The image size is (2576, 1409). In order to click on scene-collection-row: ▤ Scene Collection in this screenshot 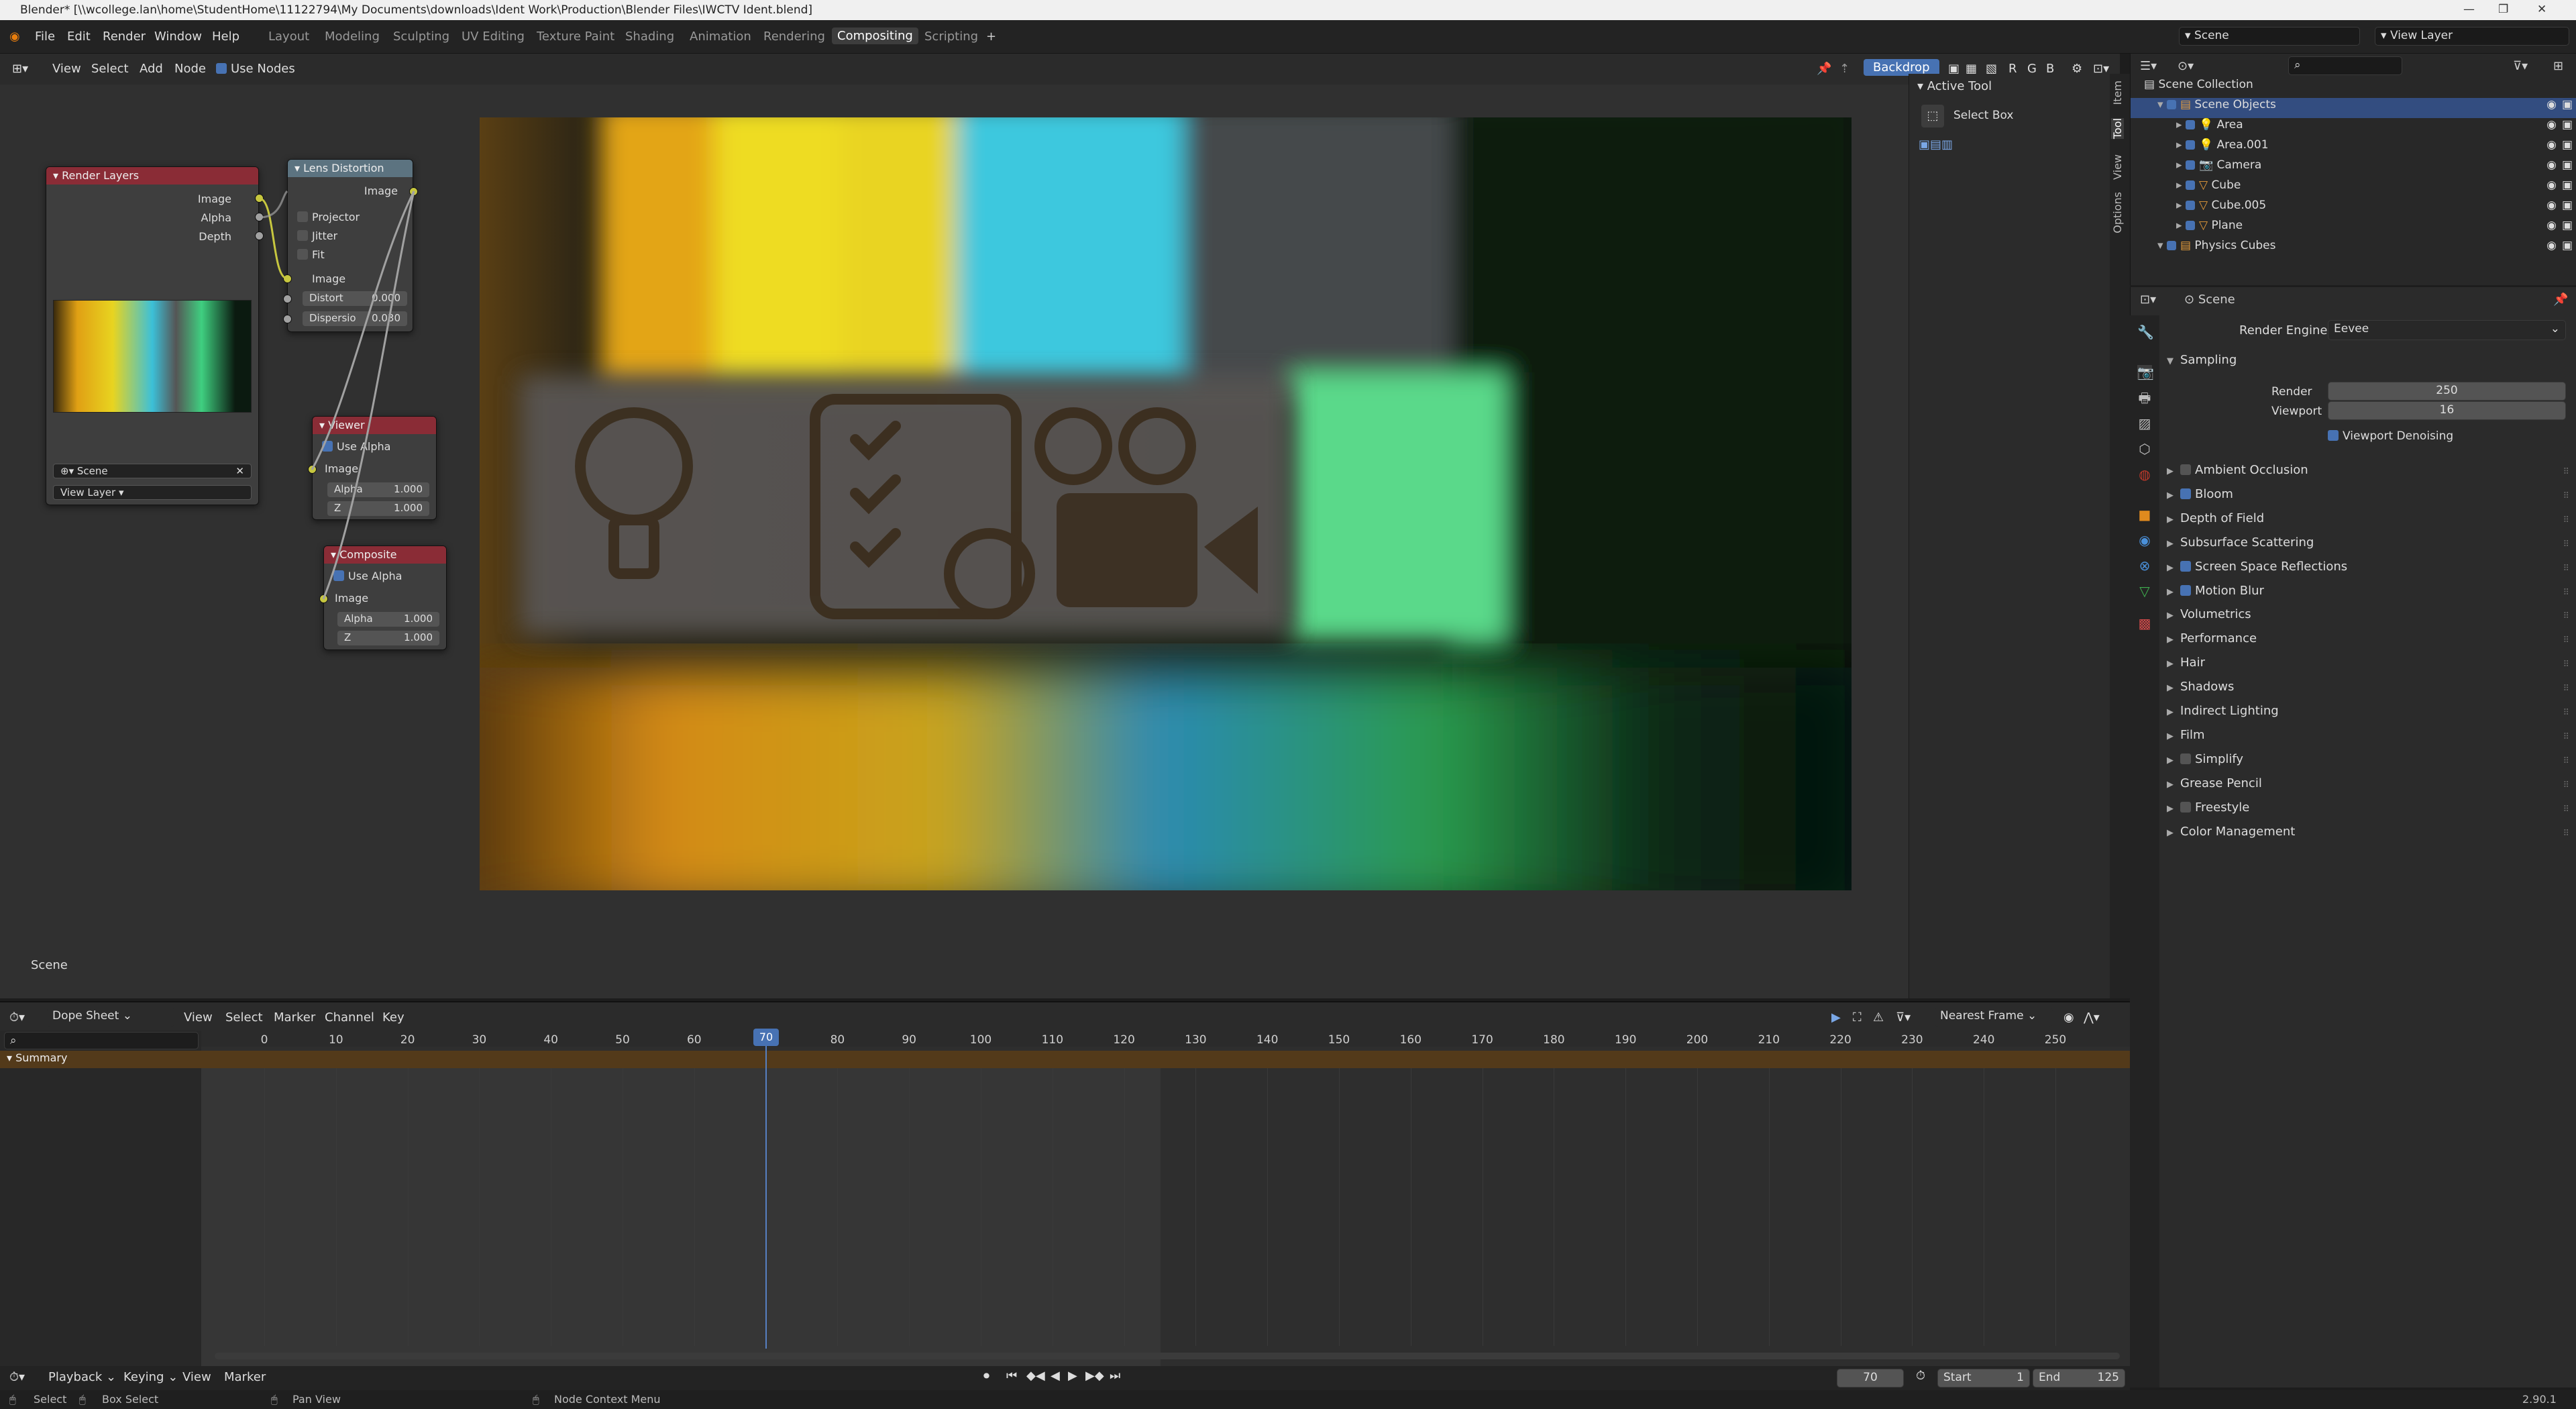, I will do `click(2353, 88)`.